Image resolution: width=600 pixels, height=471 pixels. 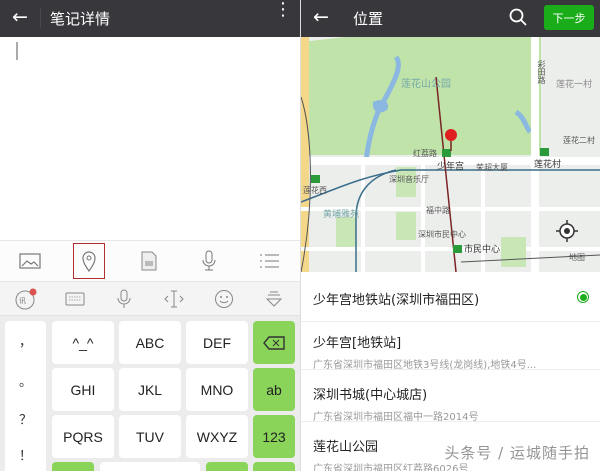 I want to click on file-icon, so click(x=149, y=261).